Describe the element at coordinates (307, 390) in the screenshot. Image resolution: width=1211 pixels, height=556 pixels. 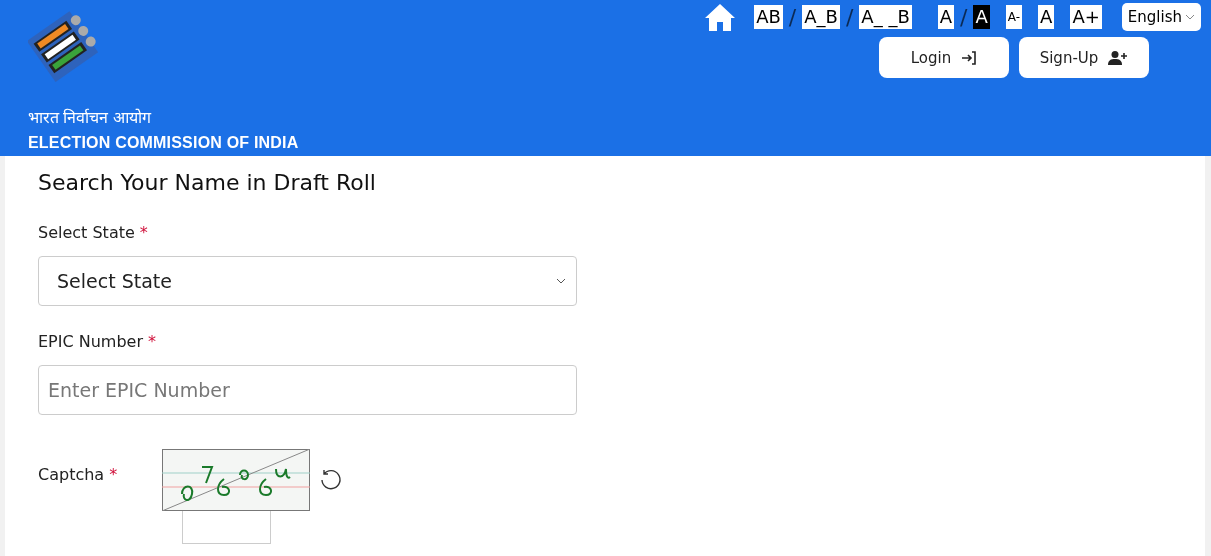
I see `epic-number-field: Enter EPIC Number` at that location.